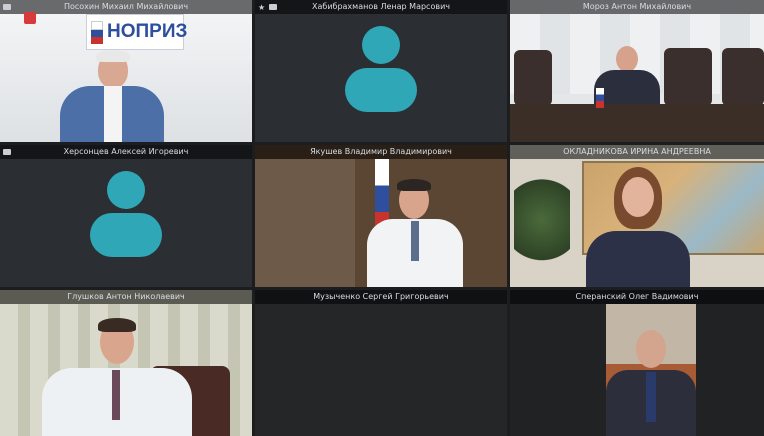 Image resolution: width=764 pixels, height=436 pixels. I want to click on participant-tile: НОПРИЗ Посохин Михаил Михайлович, so click(126, 71).